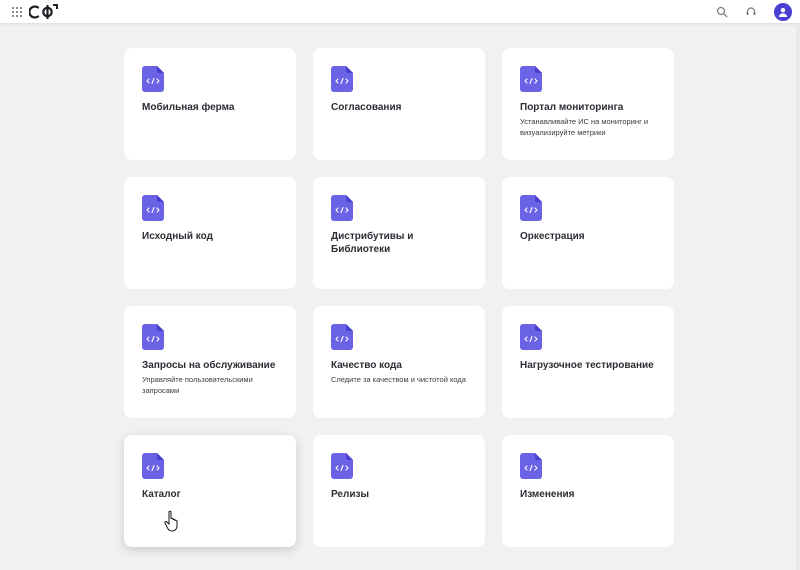 Image resolution: width=800 pixels, height=570 pixels. I want to click on logo, so click(44, 12).